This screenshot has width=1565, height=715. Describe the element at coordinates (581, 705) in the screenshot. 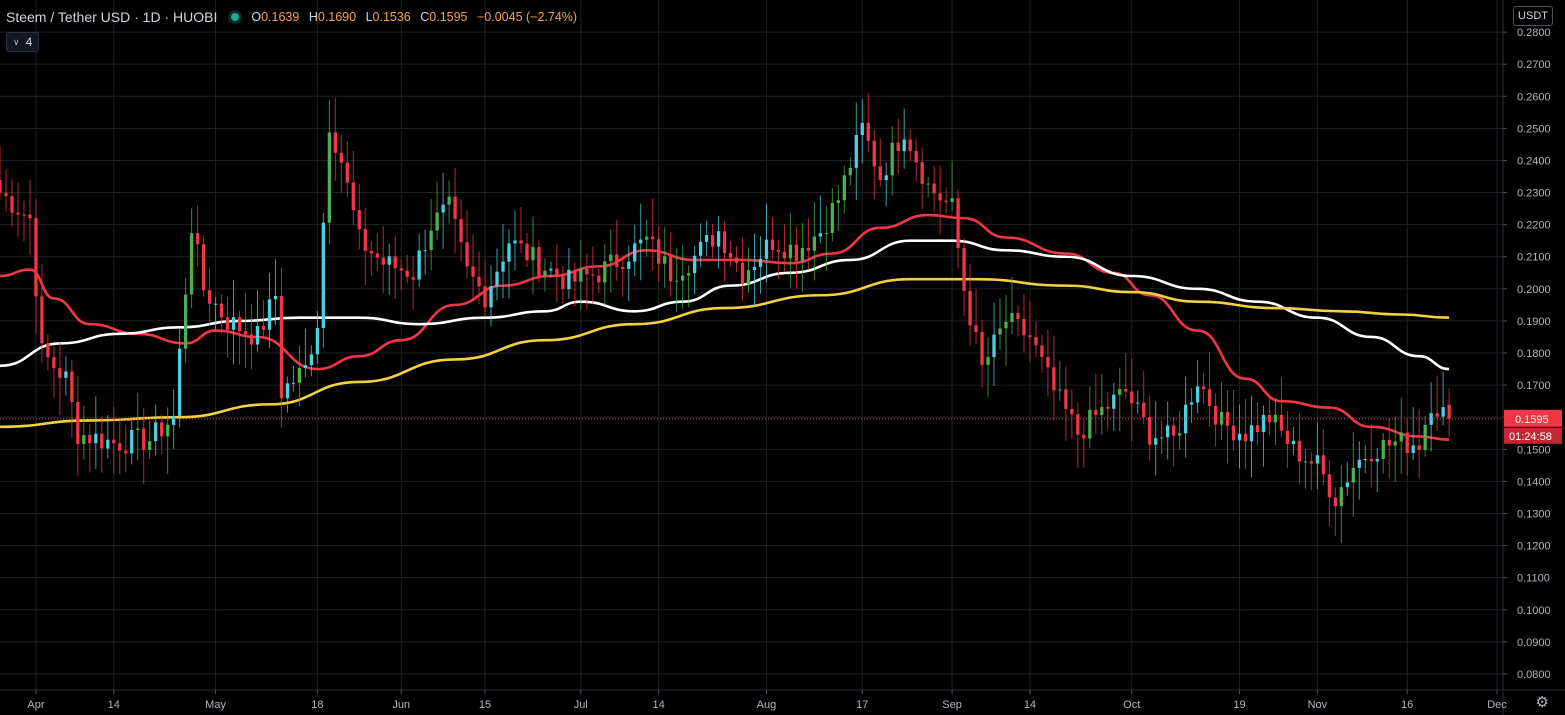

I see `time-tick-label: Jul` at that location.